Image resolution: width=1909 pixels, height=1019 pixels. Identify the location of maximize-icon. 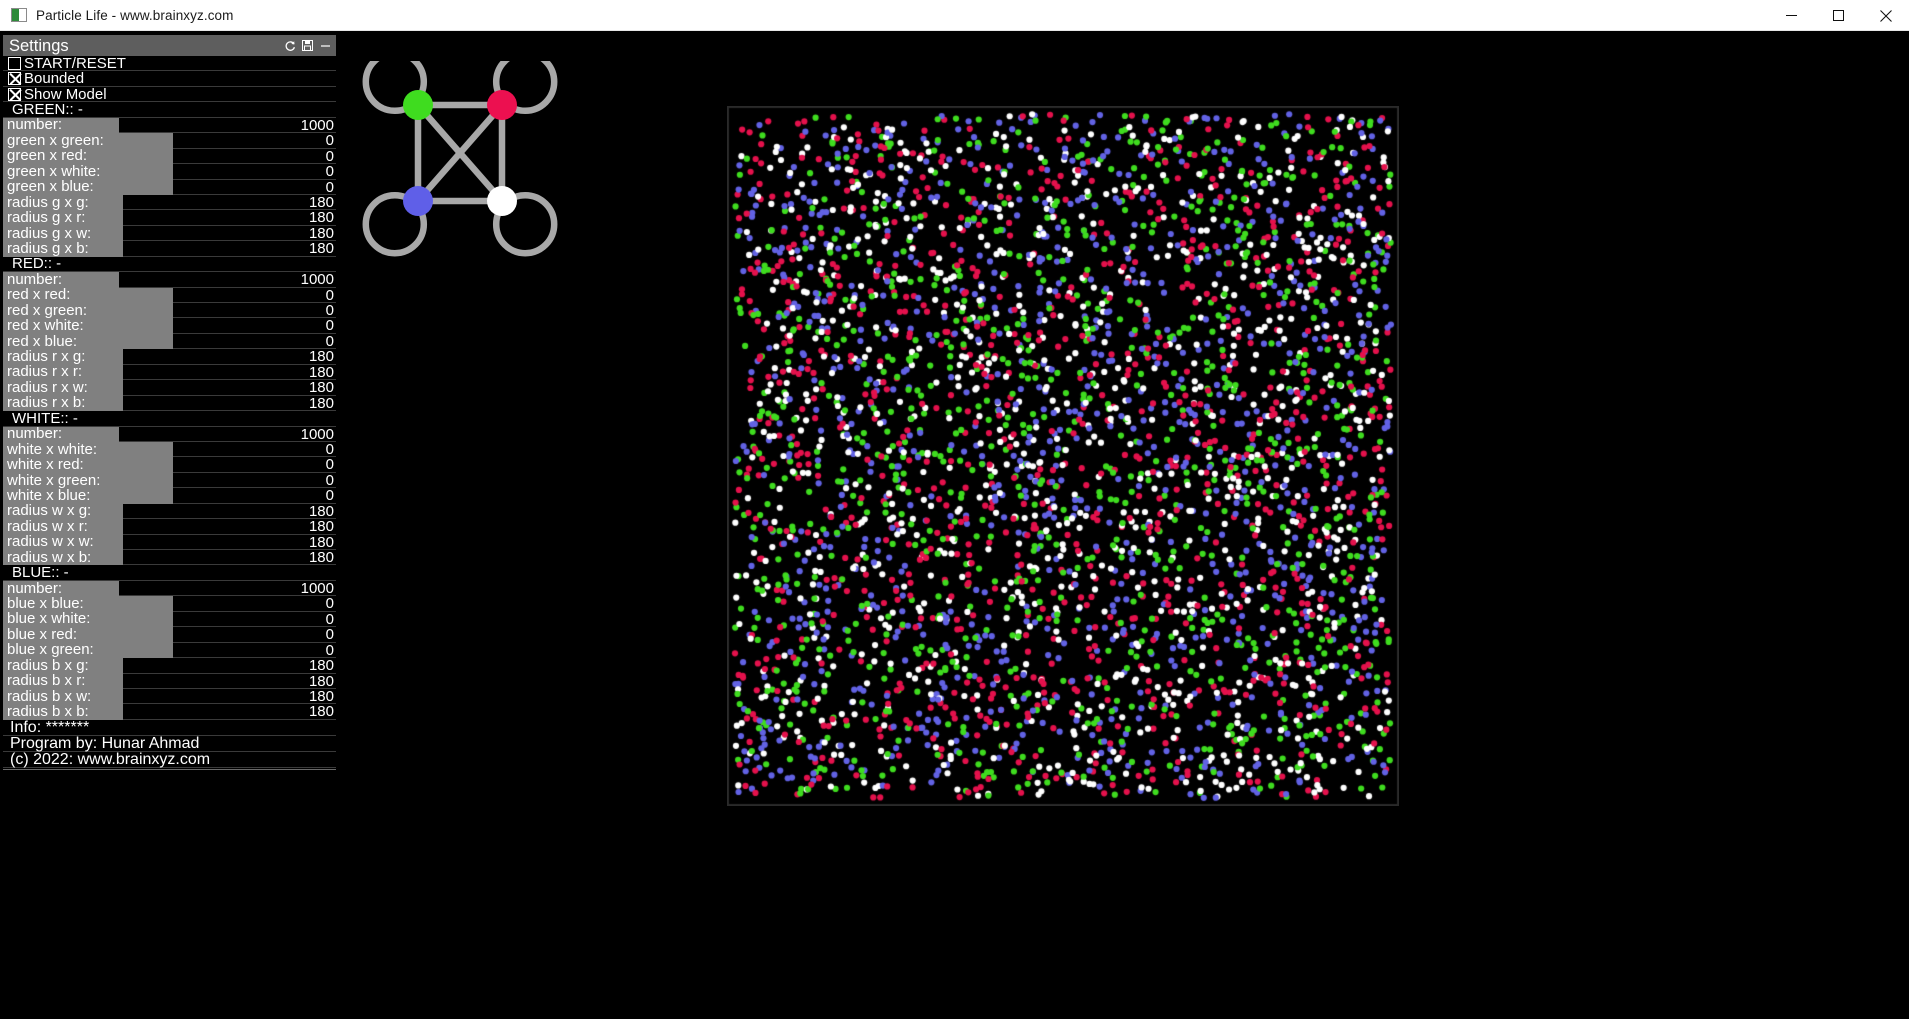
(1838, 15).